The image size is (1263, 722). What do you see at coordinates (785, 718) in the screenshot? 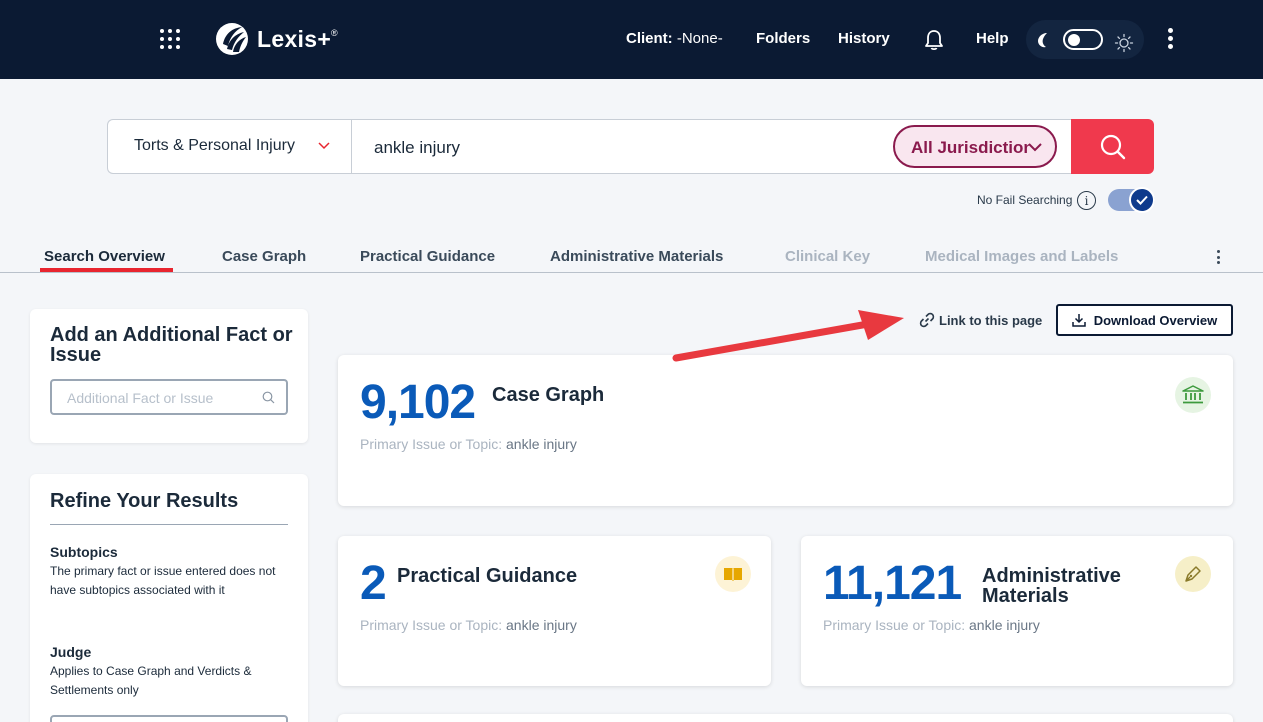
I see `additional-result-card` at bounding box center [785, 718].